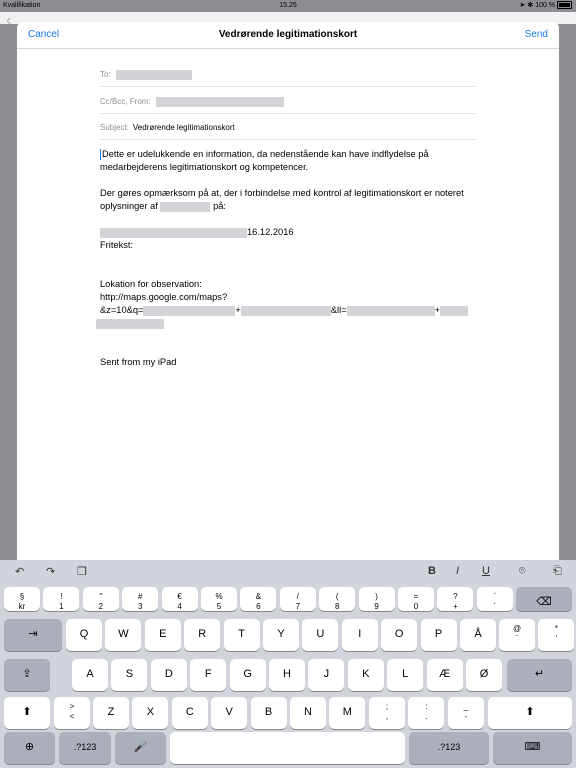 The width and height of the screenshot is (576, 768). What do you see at coordinates (387, 713) in the screenshot?
I see `key-punct-0: ;,` at bounding box center [387, 713].